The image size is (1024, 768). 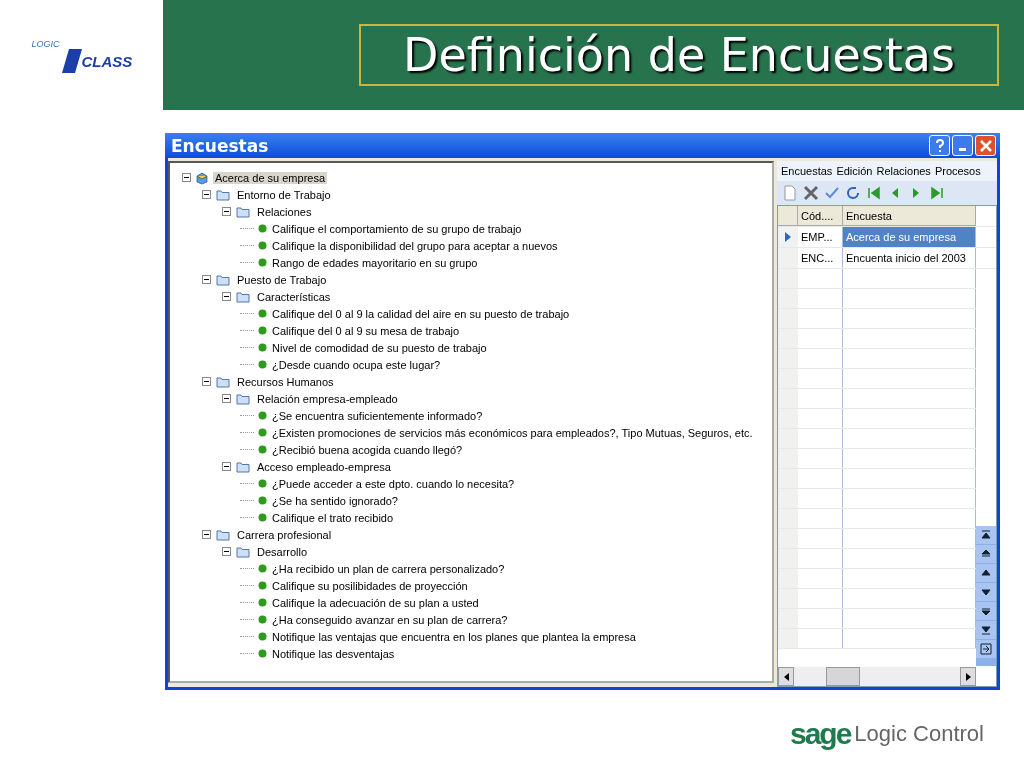 What do you see at coordinates (335, 500) in the screenshot?
I see `tree-item: ¿Se ha sentido ignorado?` at bounding box center [335, 500].